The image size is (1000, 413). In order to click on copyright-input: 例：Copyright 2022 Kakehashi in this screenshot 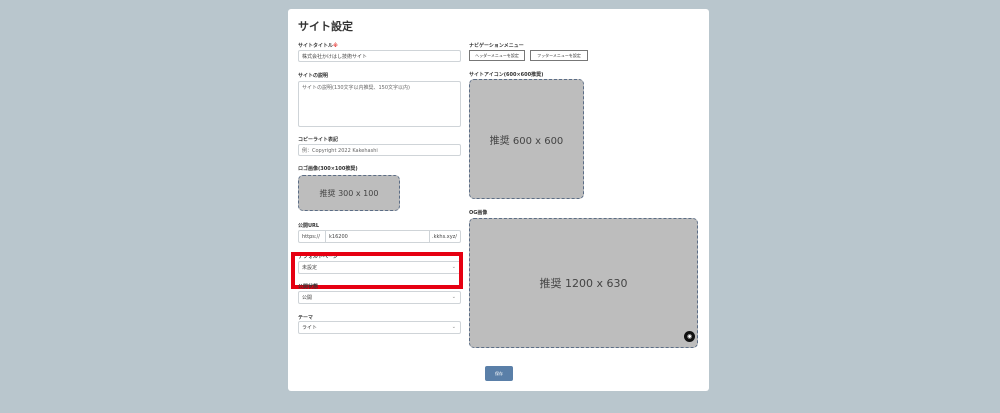, I will do `click(379, 150)`.